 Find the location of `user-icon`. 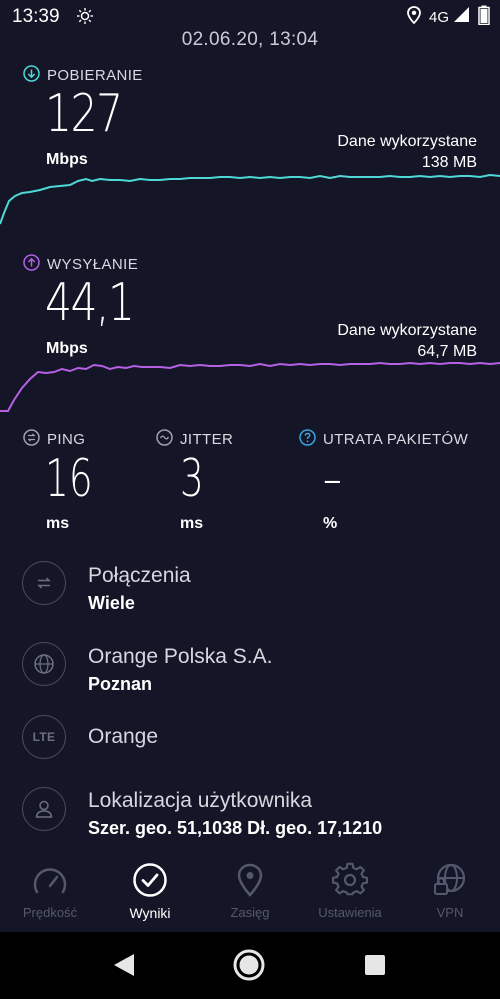

user-icon is located at coordinates (44, 809).